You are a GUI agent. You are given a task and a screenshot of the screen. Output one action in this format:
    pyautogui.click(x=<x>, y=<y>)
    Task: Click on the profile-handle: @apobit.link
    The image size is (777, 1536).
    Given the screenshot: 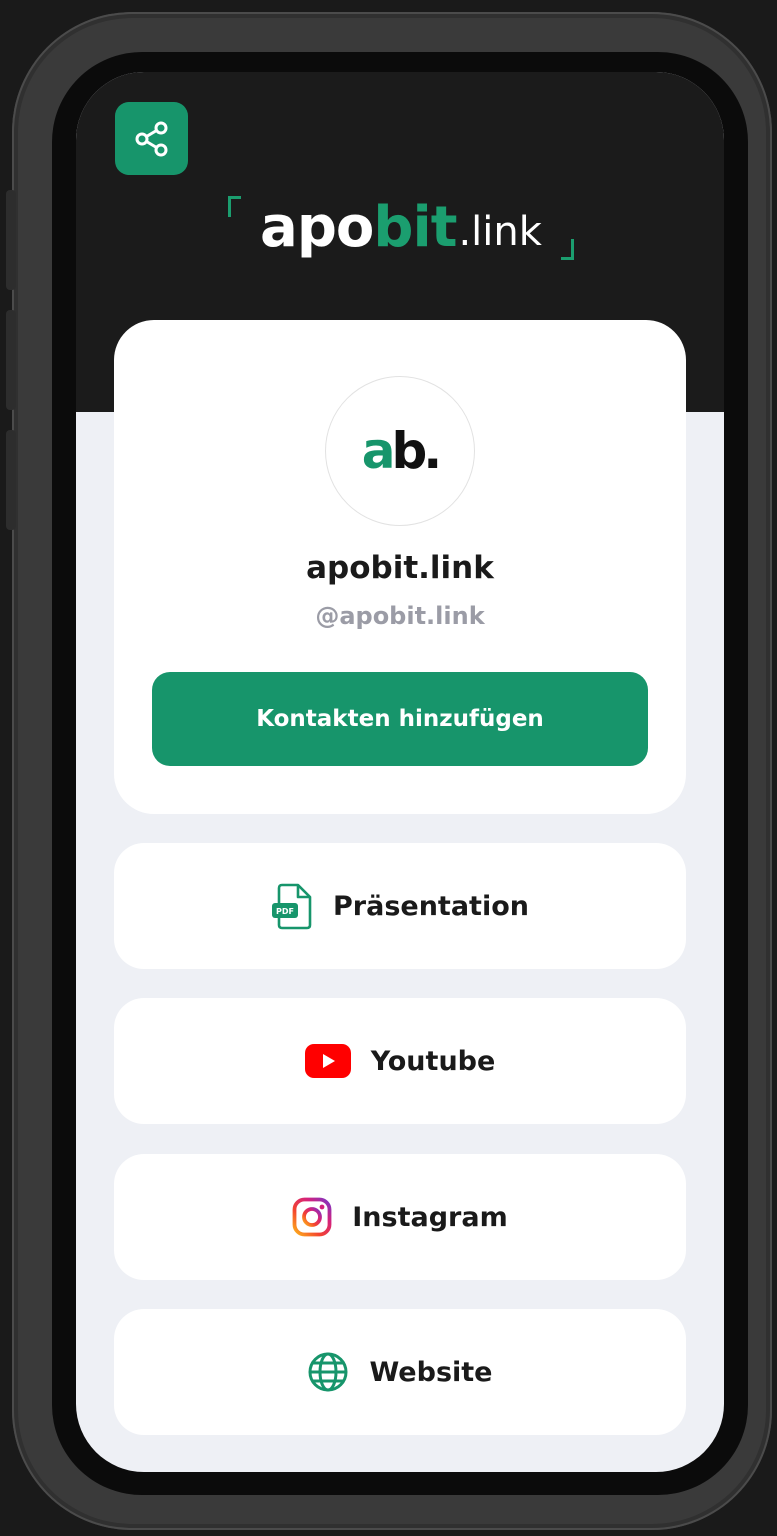 What is the action you would take?
    pyautogui.click(x=400, y=616)
    